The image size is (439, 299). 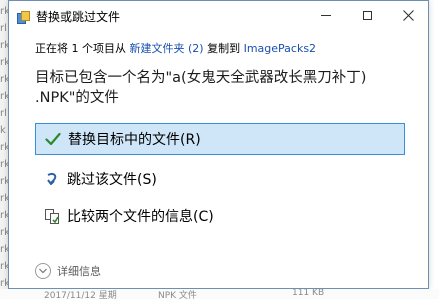 What do you see at coordinates (78, 17) in the screenshot?
I see `dialog-title: 替换或跳过文件` at bounding box center [78, 17].